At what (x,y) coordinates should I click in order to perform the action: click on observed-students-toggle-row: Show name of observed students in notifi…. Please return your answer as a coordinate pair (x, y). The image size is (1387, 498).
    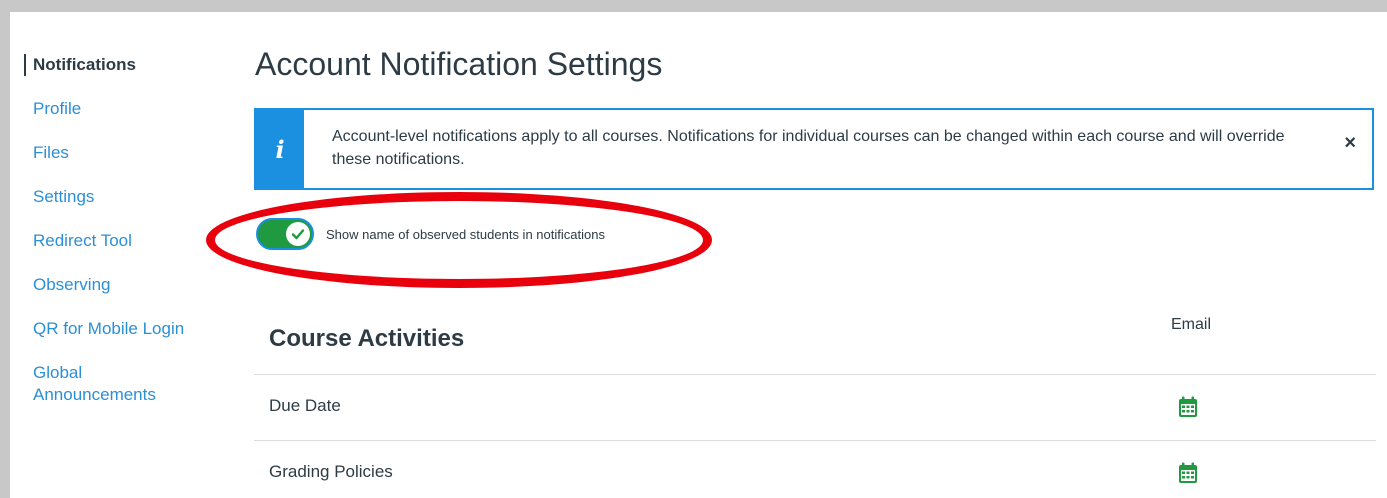
    Looking at the image, I should click on (430, 234).